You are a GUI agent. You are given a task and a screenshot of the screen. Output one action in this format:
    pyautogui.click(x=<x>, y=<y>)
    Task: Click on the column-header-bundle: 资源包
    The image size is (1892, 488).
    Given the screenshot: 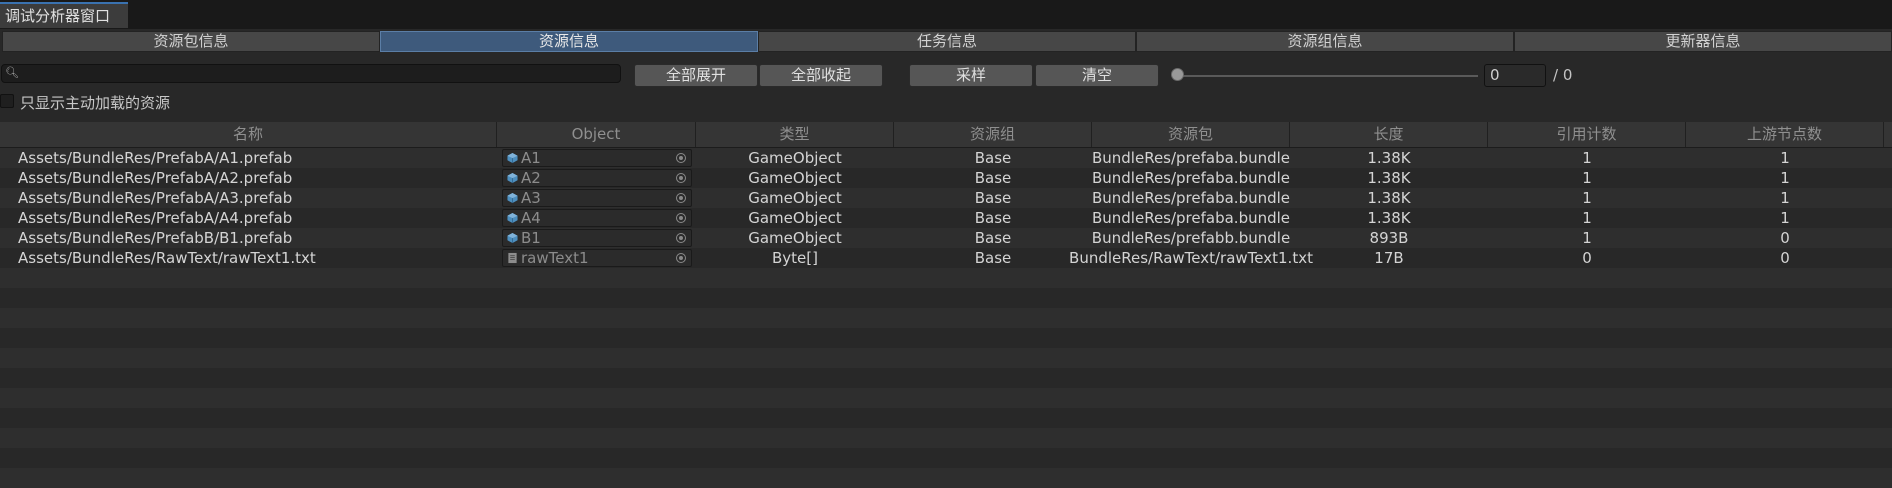 What is the action you would take?
    pyautogui.click(x=1191, y=134)
    